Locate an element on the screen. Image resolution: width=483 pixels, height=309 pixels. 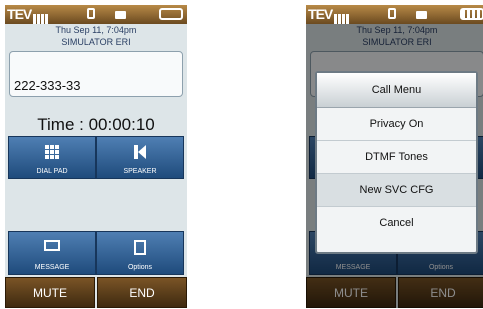
dialpad-icon is located at coordinates (52, 152).